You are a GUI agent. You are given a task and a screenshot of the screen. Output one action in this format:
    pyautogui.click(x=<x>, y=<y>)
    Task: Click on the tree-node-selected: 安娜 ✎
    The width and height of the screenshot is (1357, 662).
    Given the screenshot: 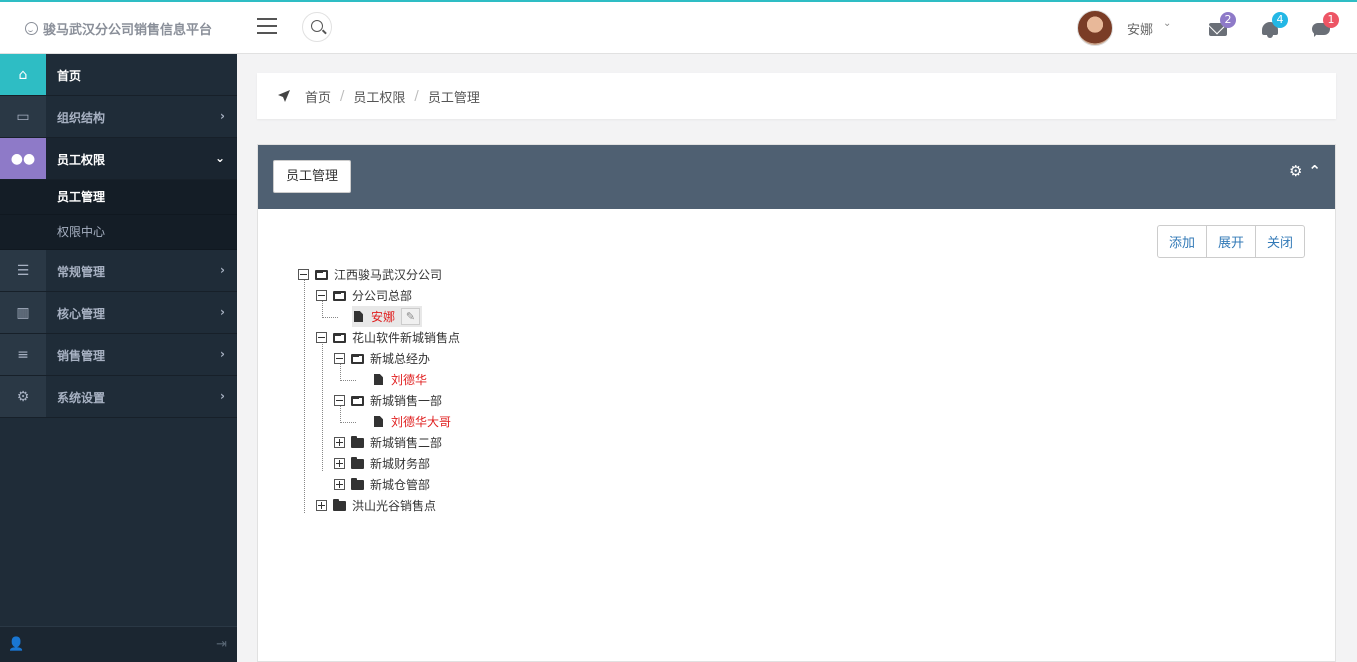 What is the action you would take?
    pyautogui.click(x=387, y=316)
    